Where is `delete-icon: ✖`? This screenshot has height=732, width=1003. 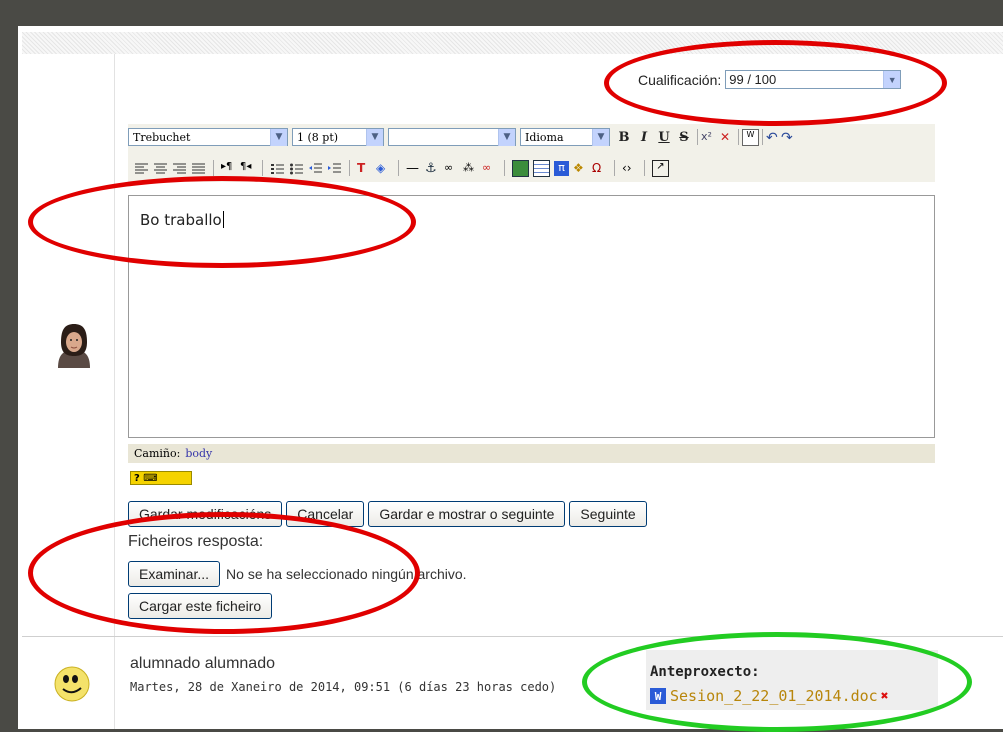
delete-icon: ✖ is located at coordinates (885, 696).